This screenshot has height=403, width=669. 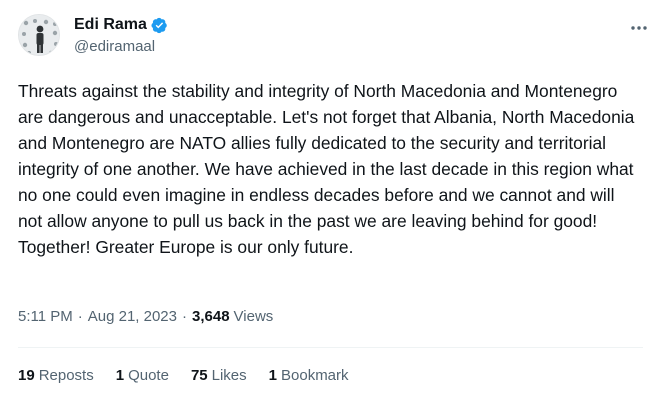 What do you see at coordinates (639, 28) in the screenshot?
I see `more-horizontal-icon` at bounding box center [639, 28].